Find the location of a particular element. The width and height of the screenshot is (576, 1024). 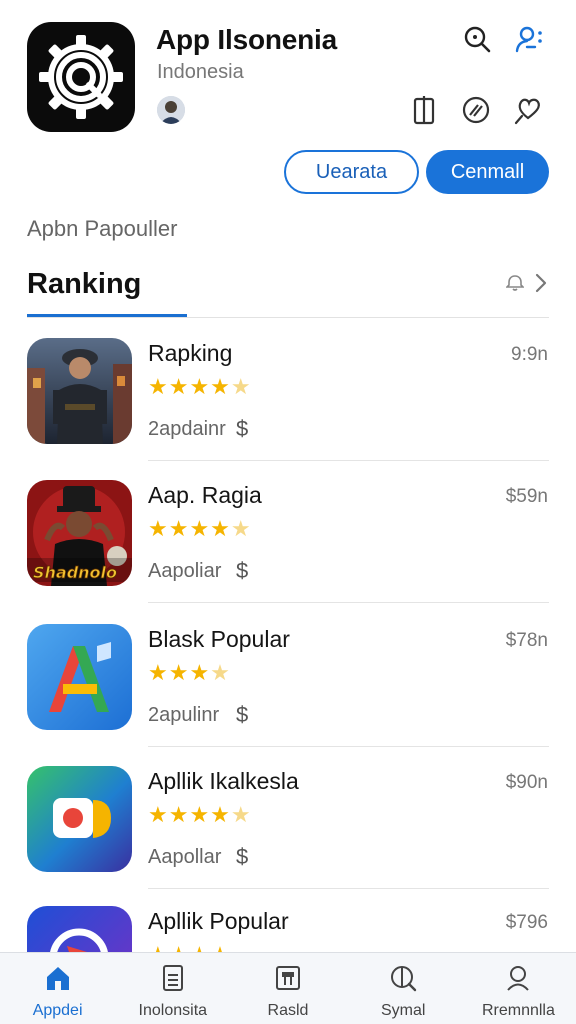

app-name: Blask Popular is located at coordinates (219, 639).